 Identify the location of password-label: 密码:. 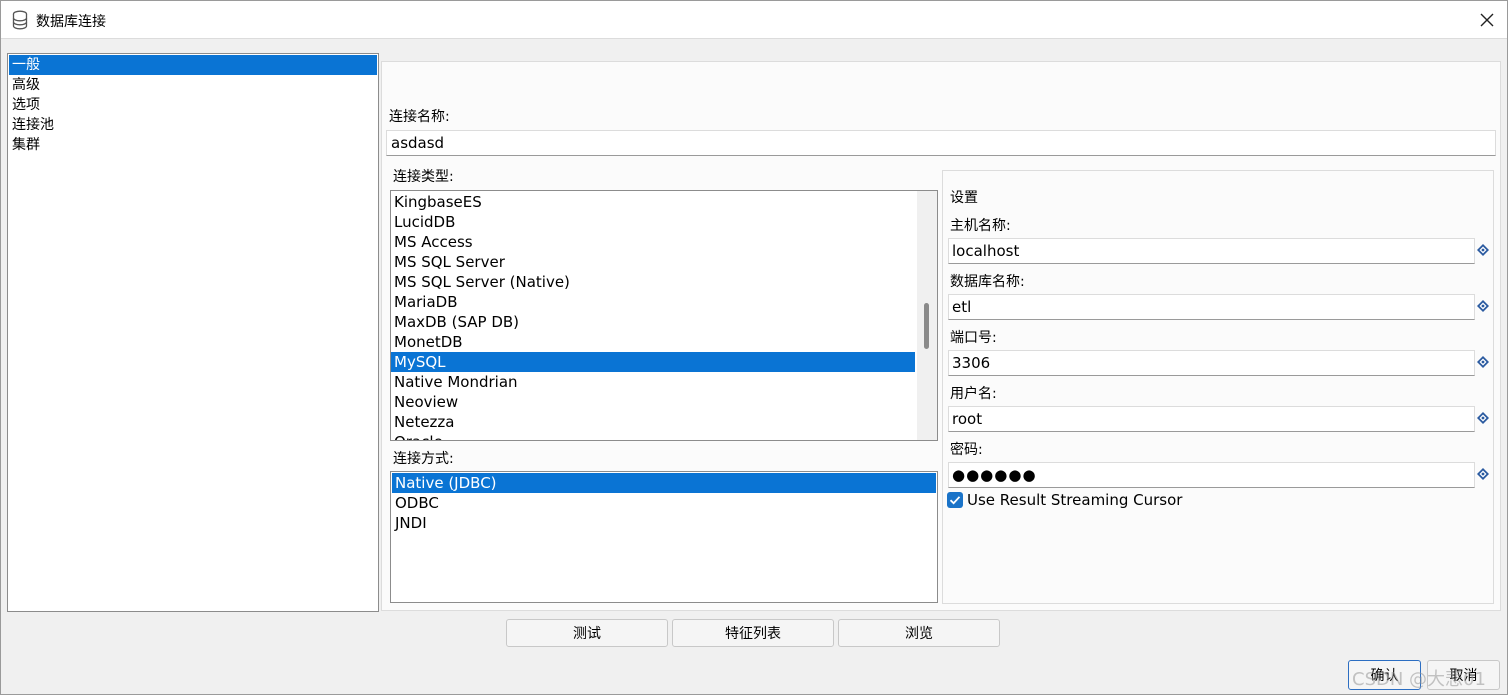
(966, 450).